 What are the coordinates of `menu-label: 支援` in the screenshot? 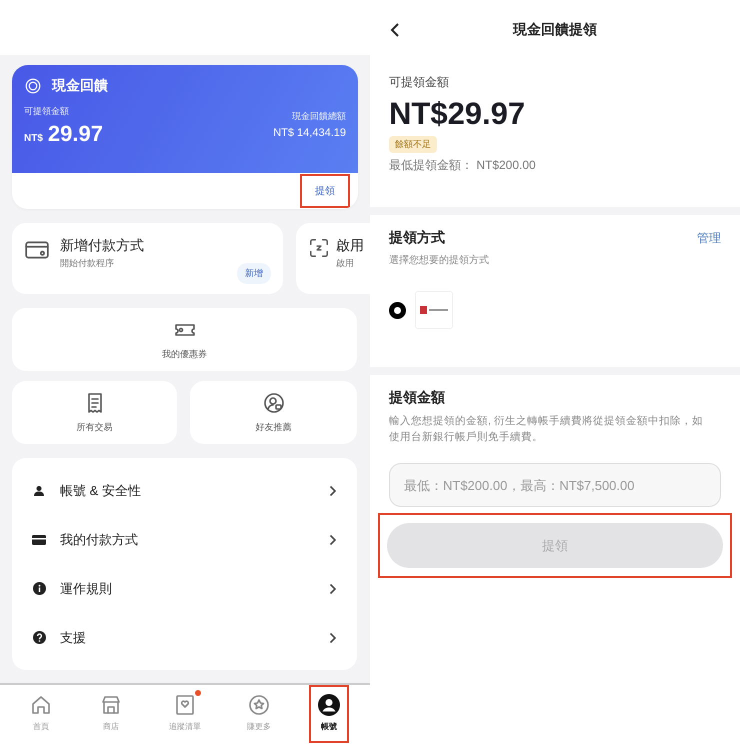 It's located at (73, 637).